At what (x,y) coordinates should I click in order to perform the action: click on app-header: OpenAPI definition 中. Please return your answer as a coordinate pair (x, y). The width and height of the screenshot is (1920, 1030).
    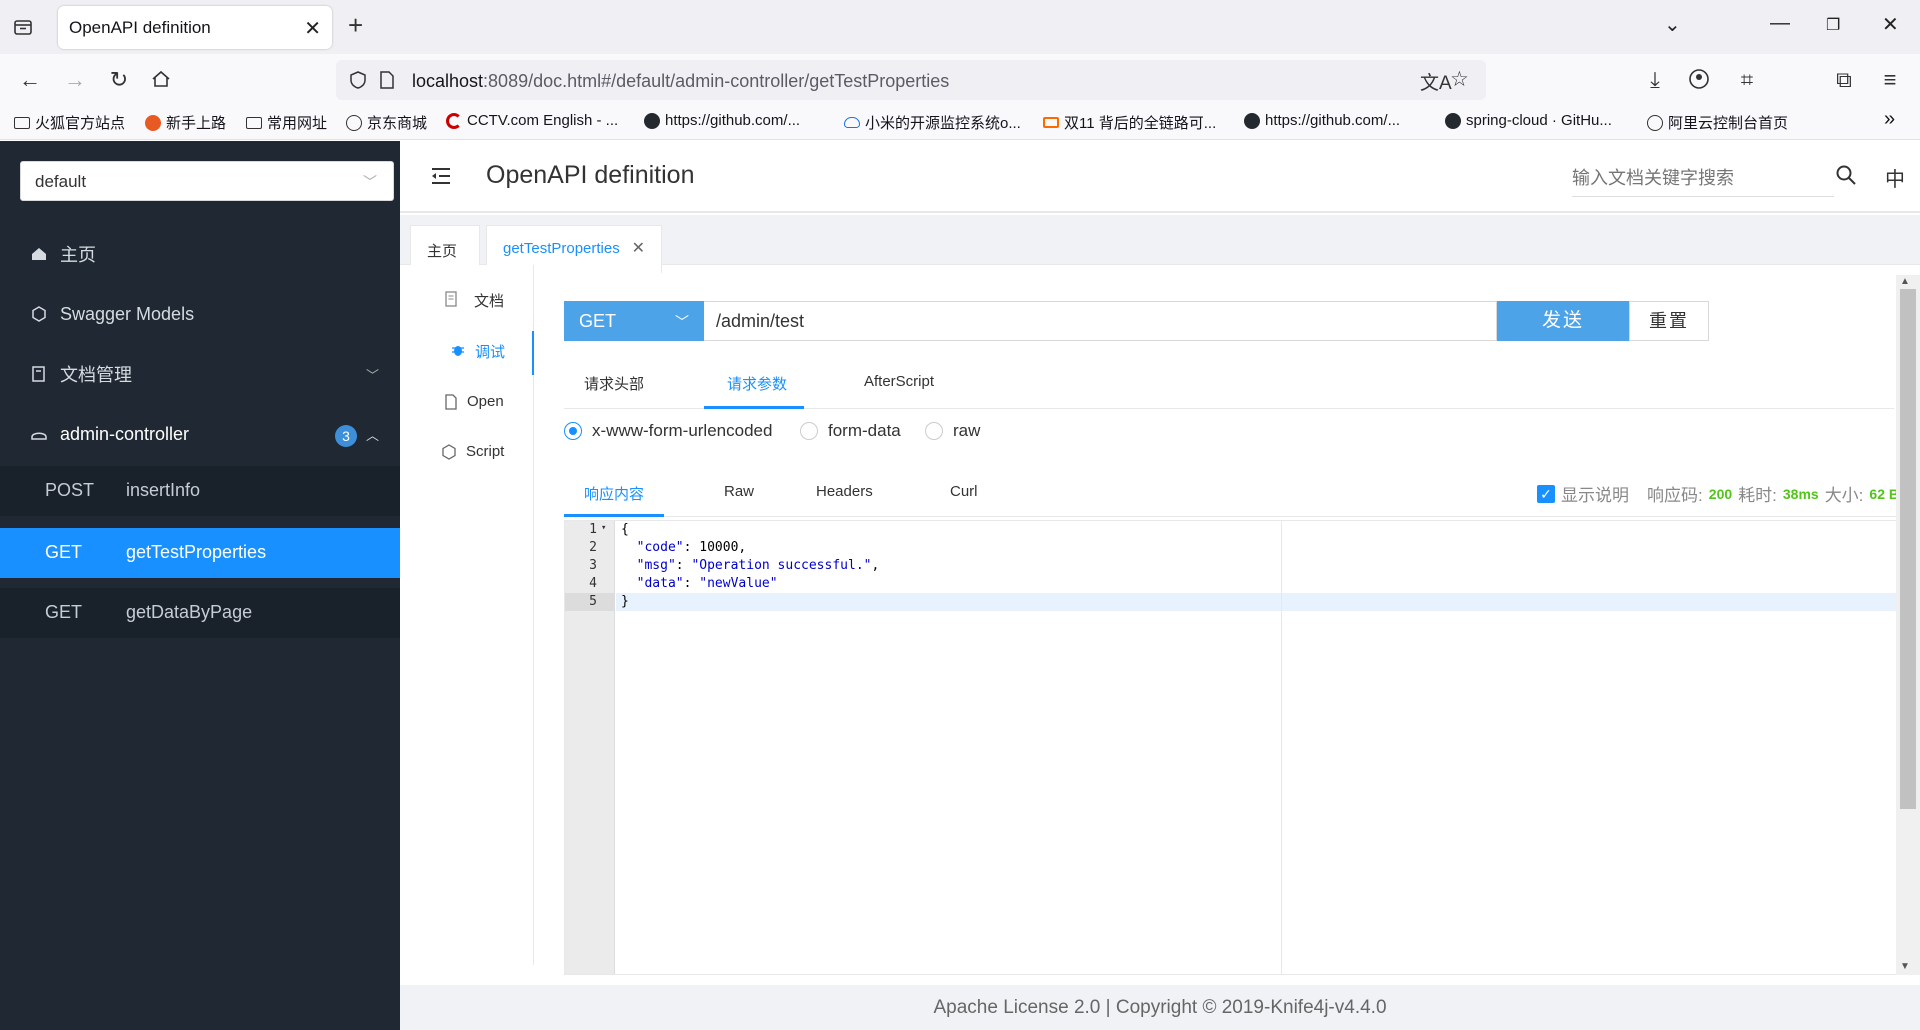
    Looking at the image, I should click on (1160, 177).